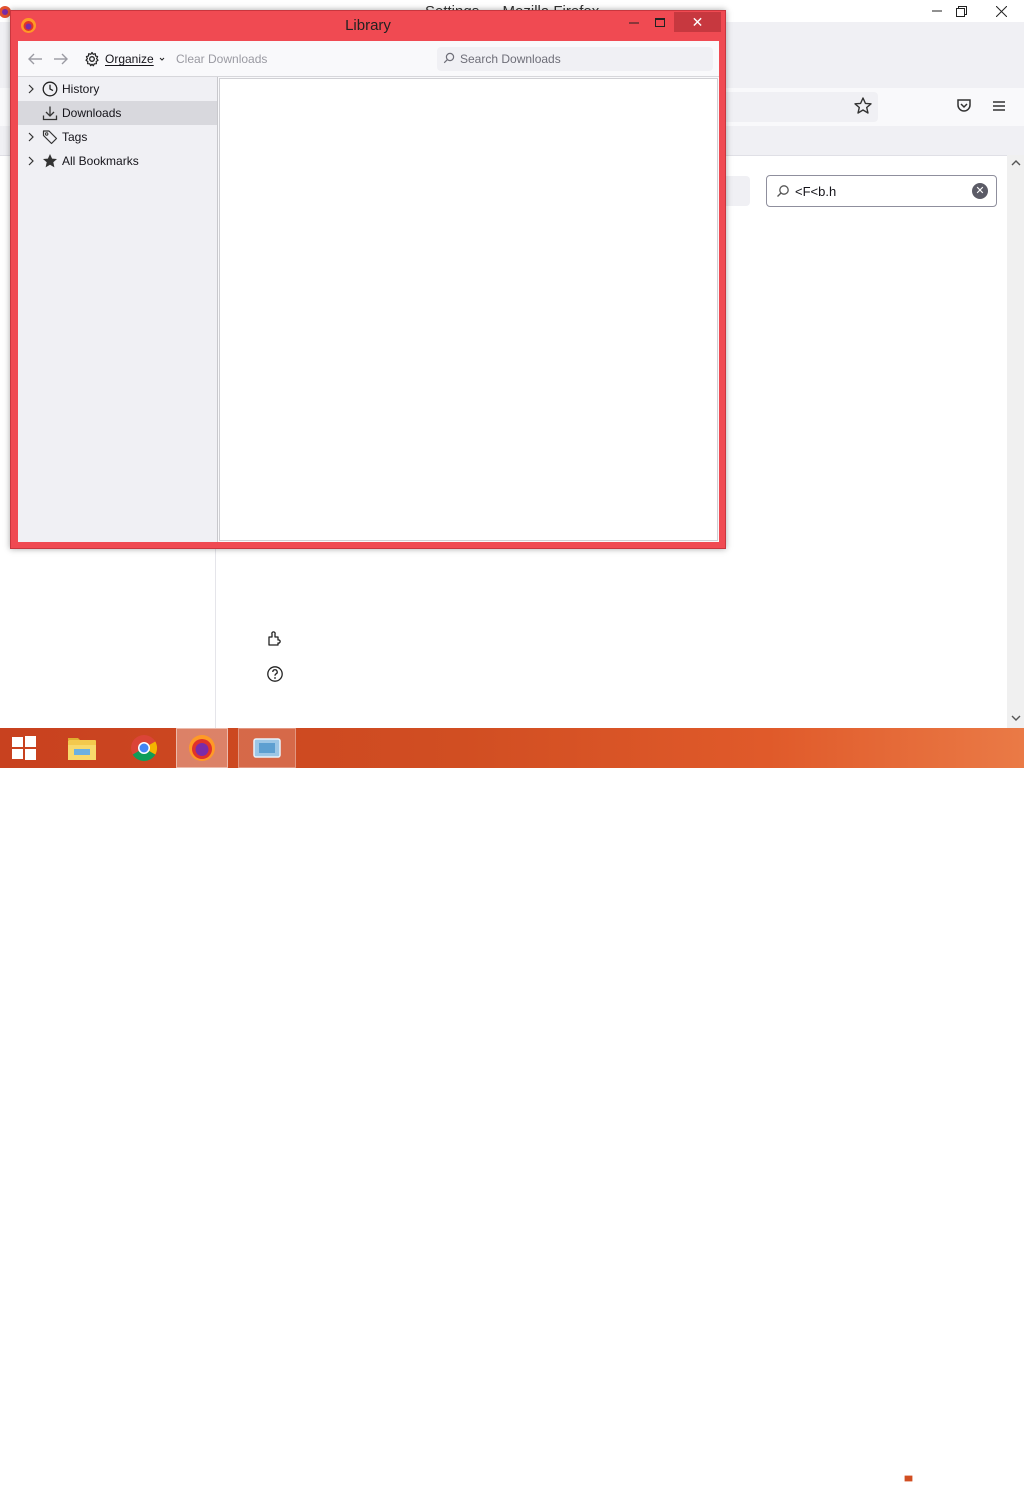 This screenshot has height=1492, width=1024. I want to click on tree-item-history: History, so click(117, 89).